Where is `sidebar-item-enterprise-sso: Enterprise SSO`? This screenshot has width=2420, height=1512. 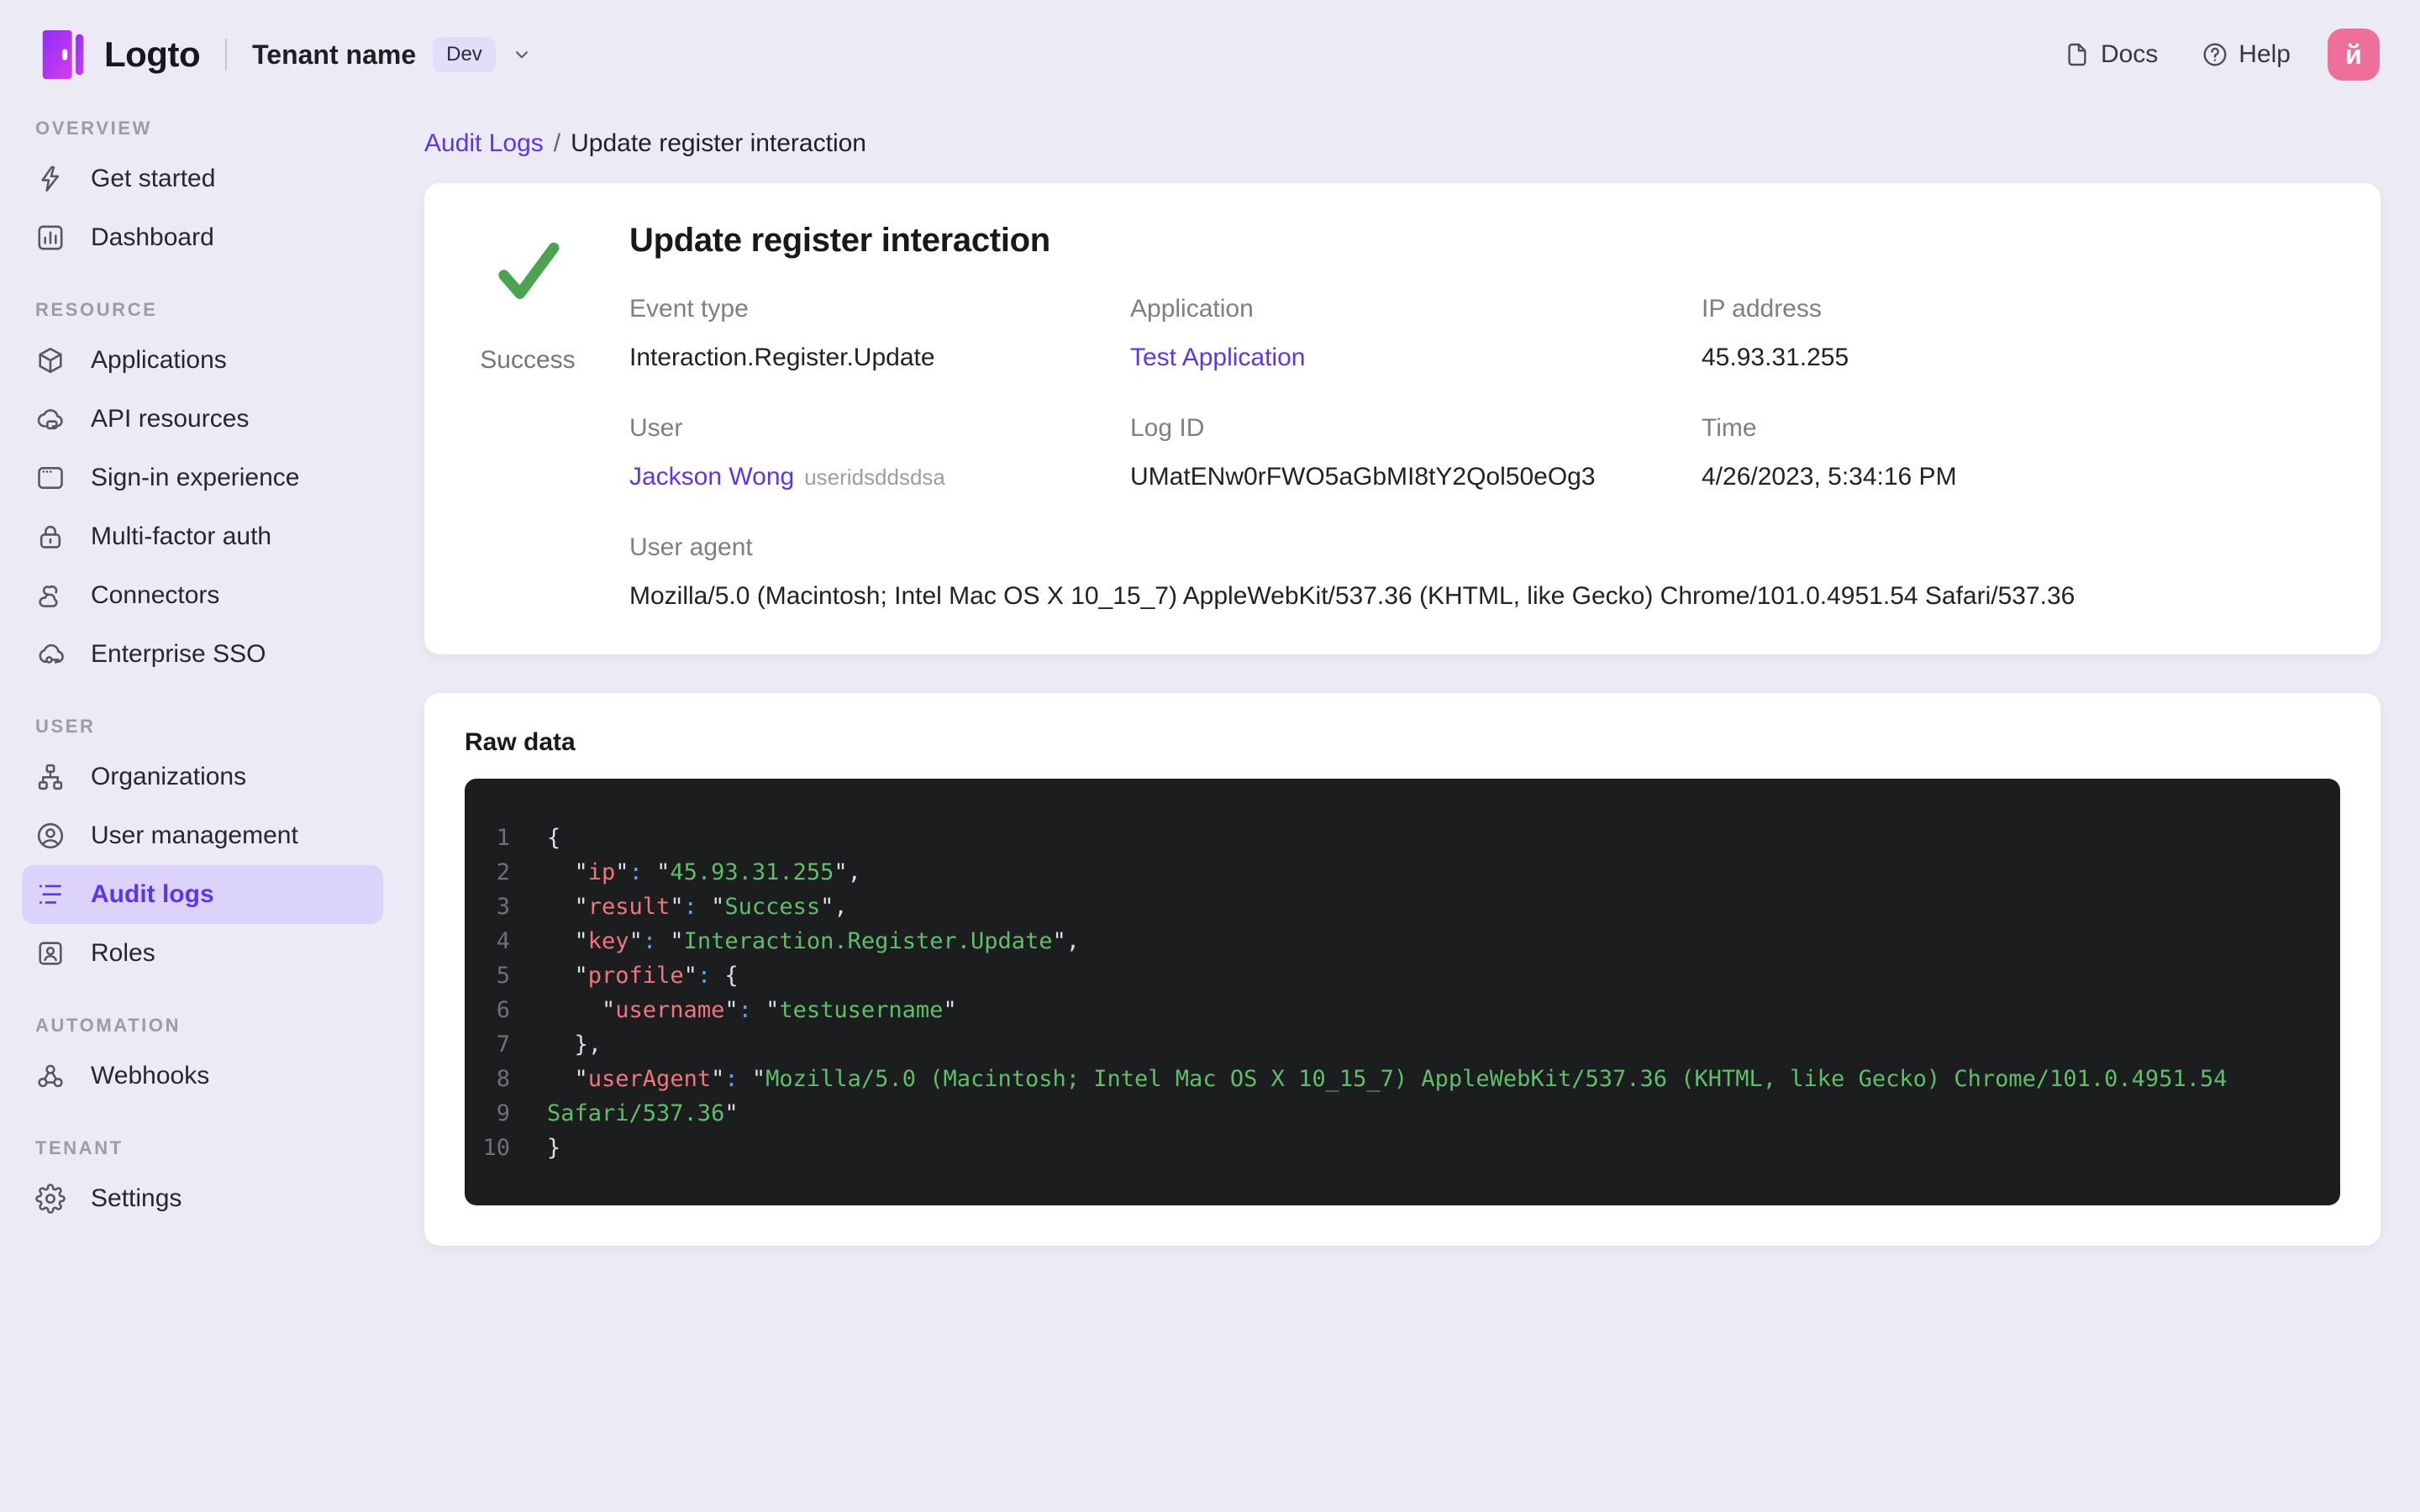
sidebar-item-enterprise-sso: Enterprise SSO is located at coordinates (202, 654).